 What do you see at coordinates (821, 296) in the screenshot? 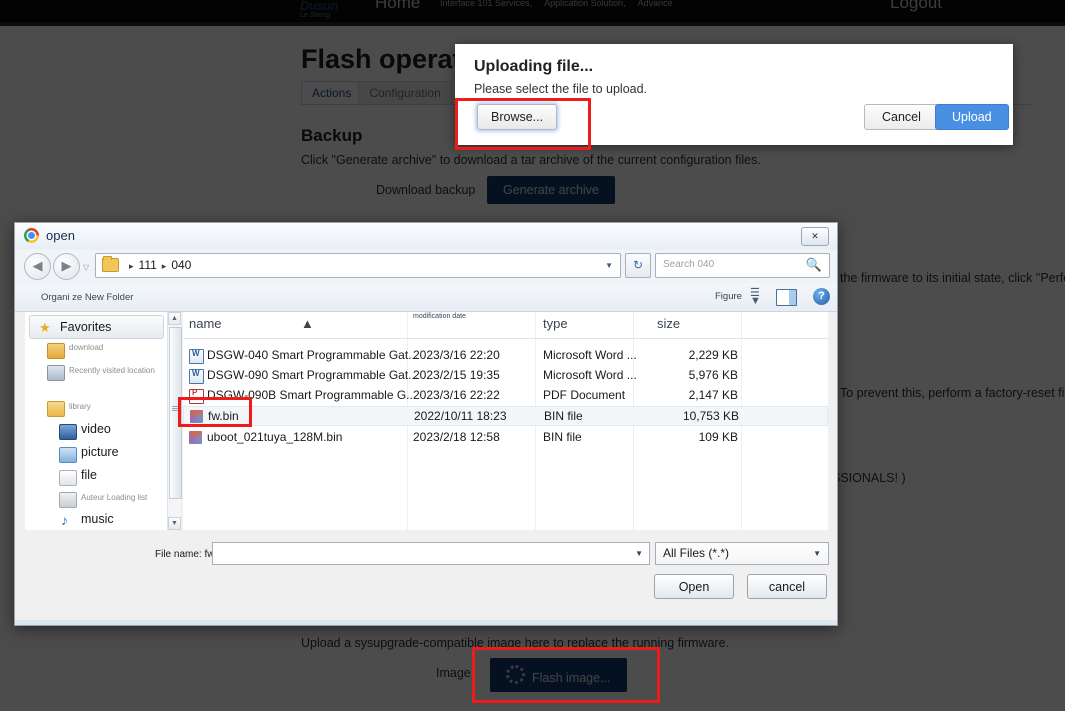
I see `help-icon: ?` at bounding box center [821, 296].